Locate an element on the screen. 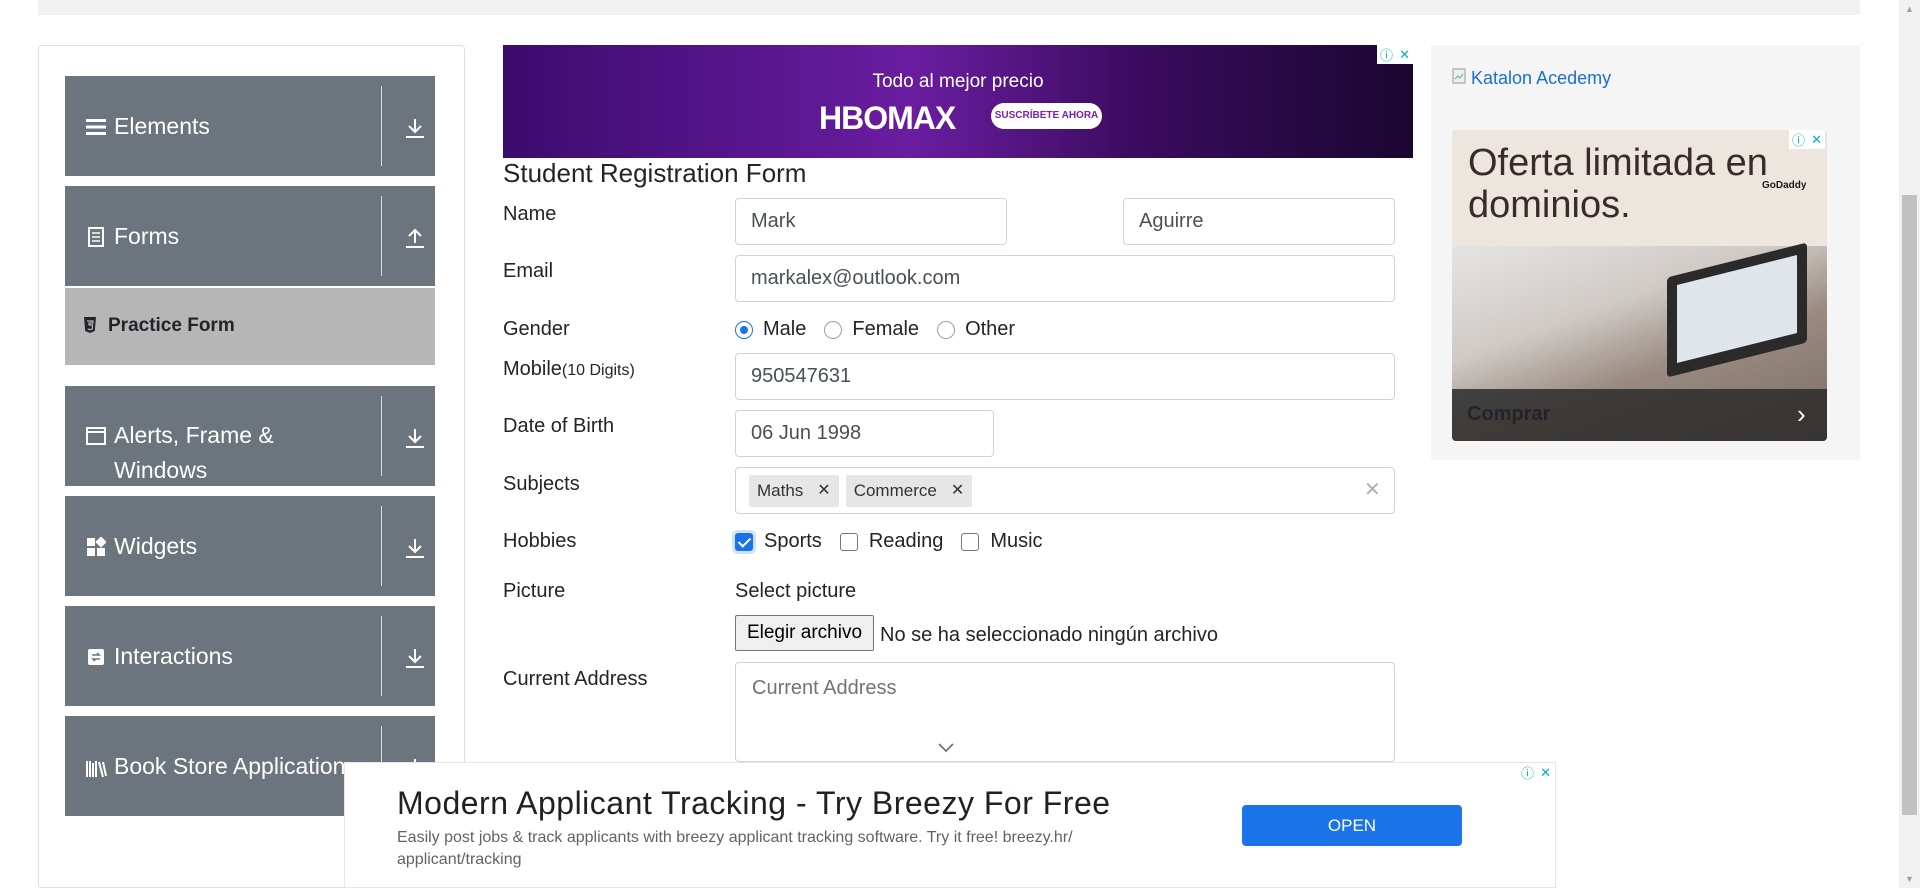  gender-option-label: Other is located at coordinates (990, 329).